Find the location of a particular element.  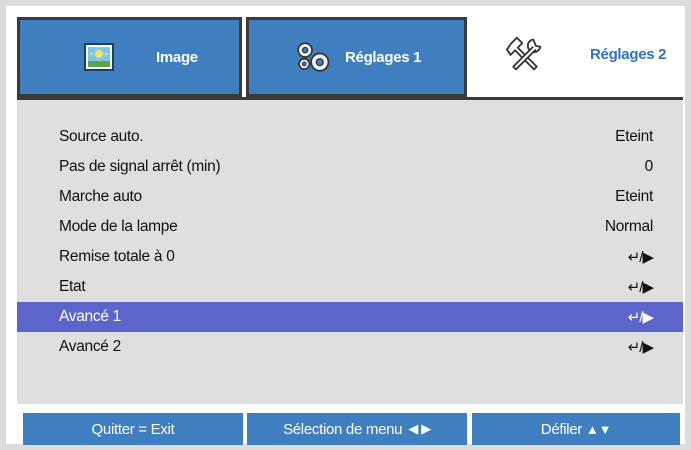

menu-item-label: Mode de la lampe is located at coordinates (118, 226).